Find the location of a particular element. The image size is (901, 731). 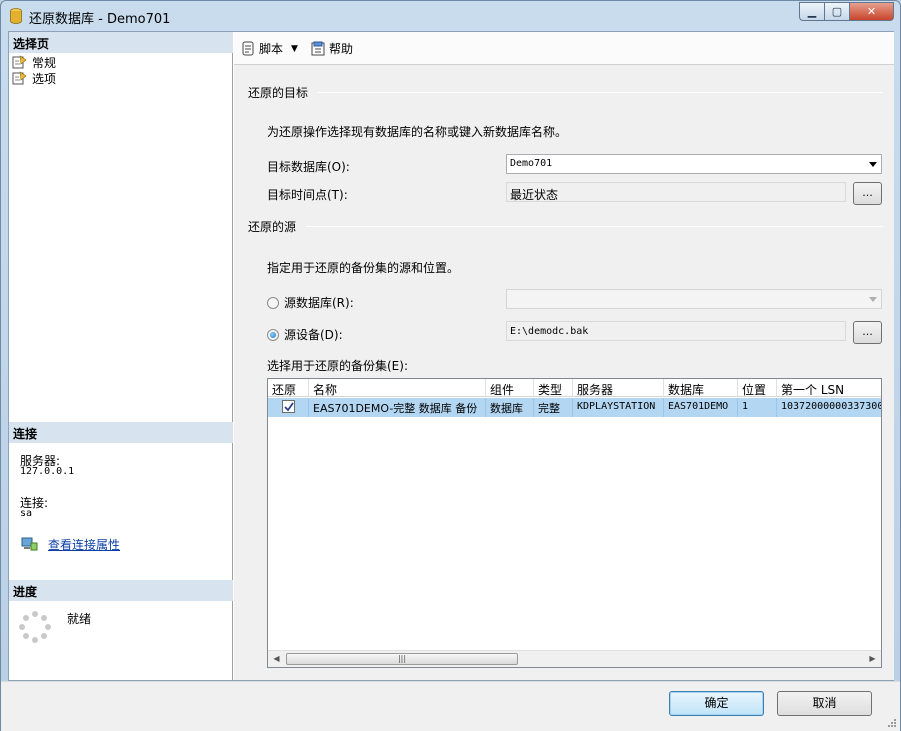

first-lsn-cell: 1037200000033730001 is located at coordinates (831, 406).